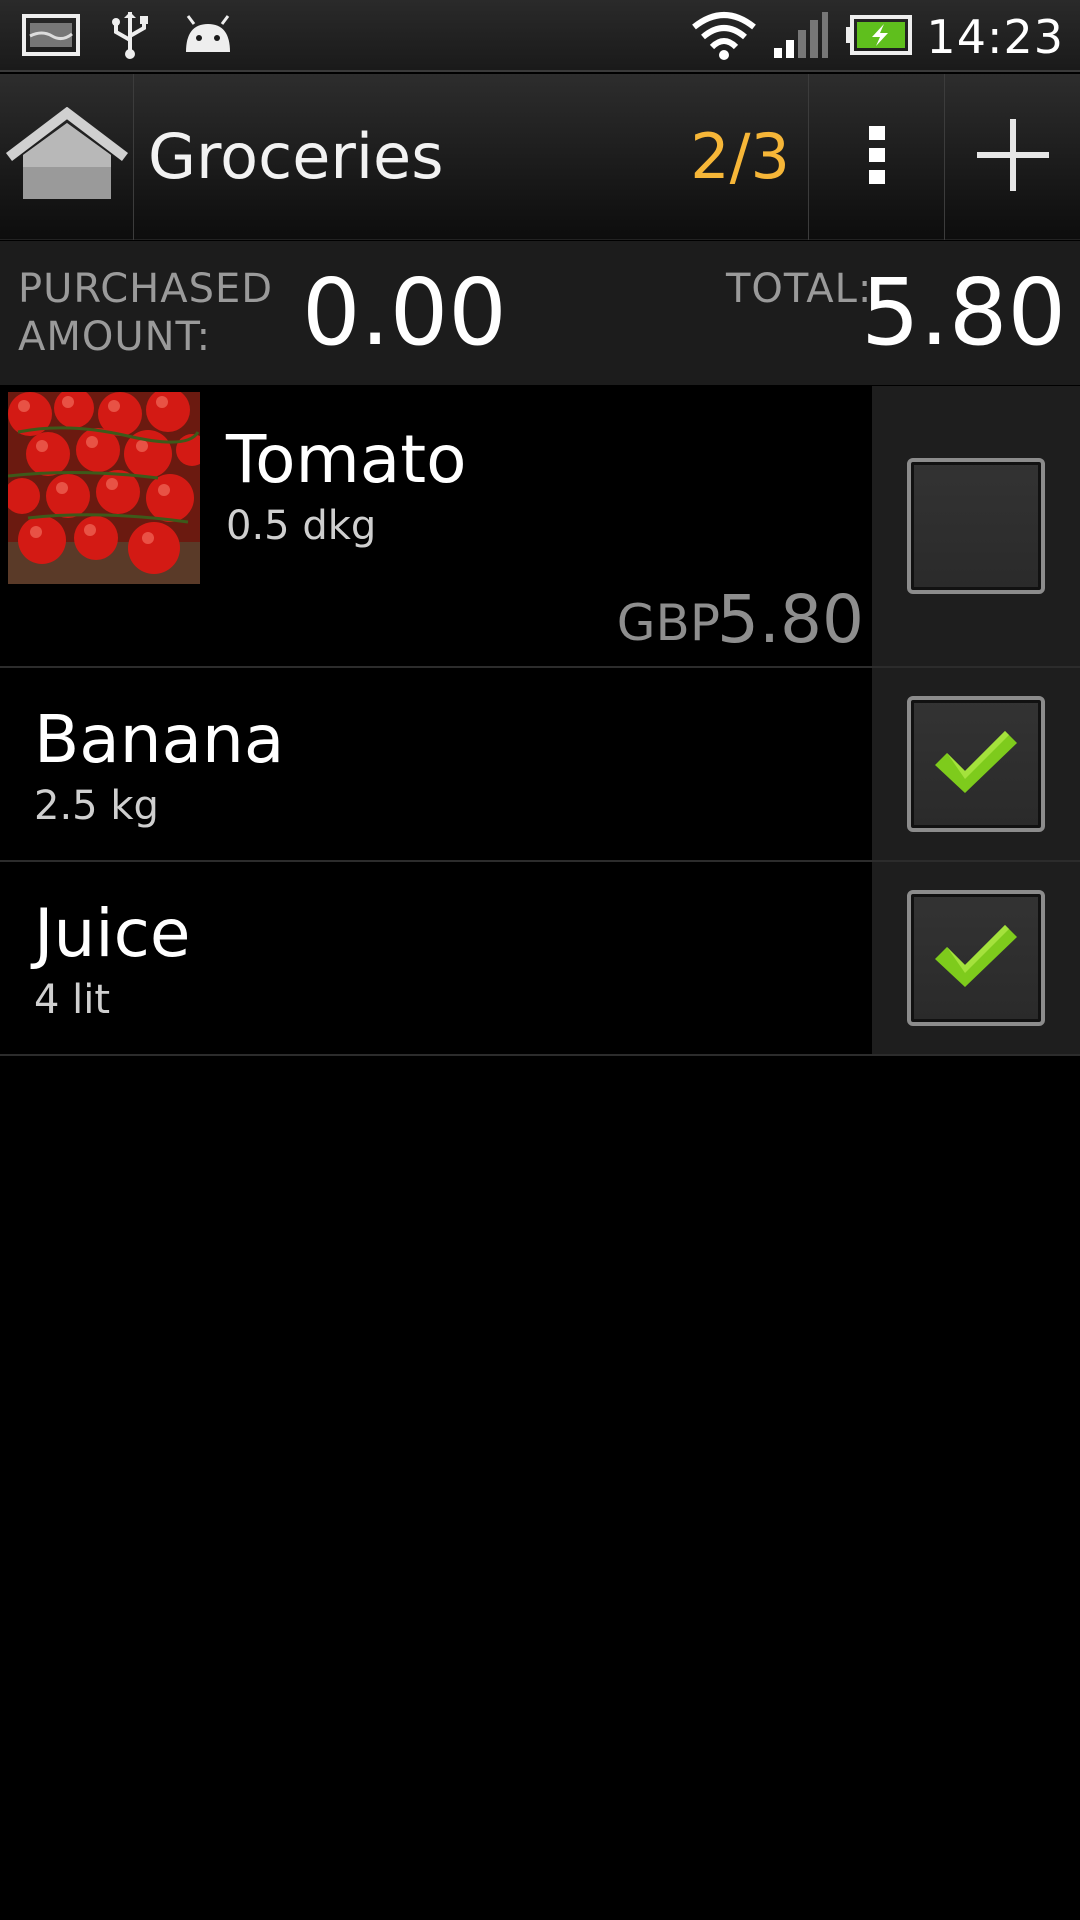 The width and height of the screenshot is (1080, 1920). Describe the element at coordinates (146, 289) in the screenshot. I see `purchased-label-line1: PURCHASED` at that location.